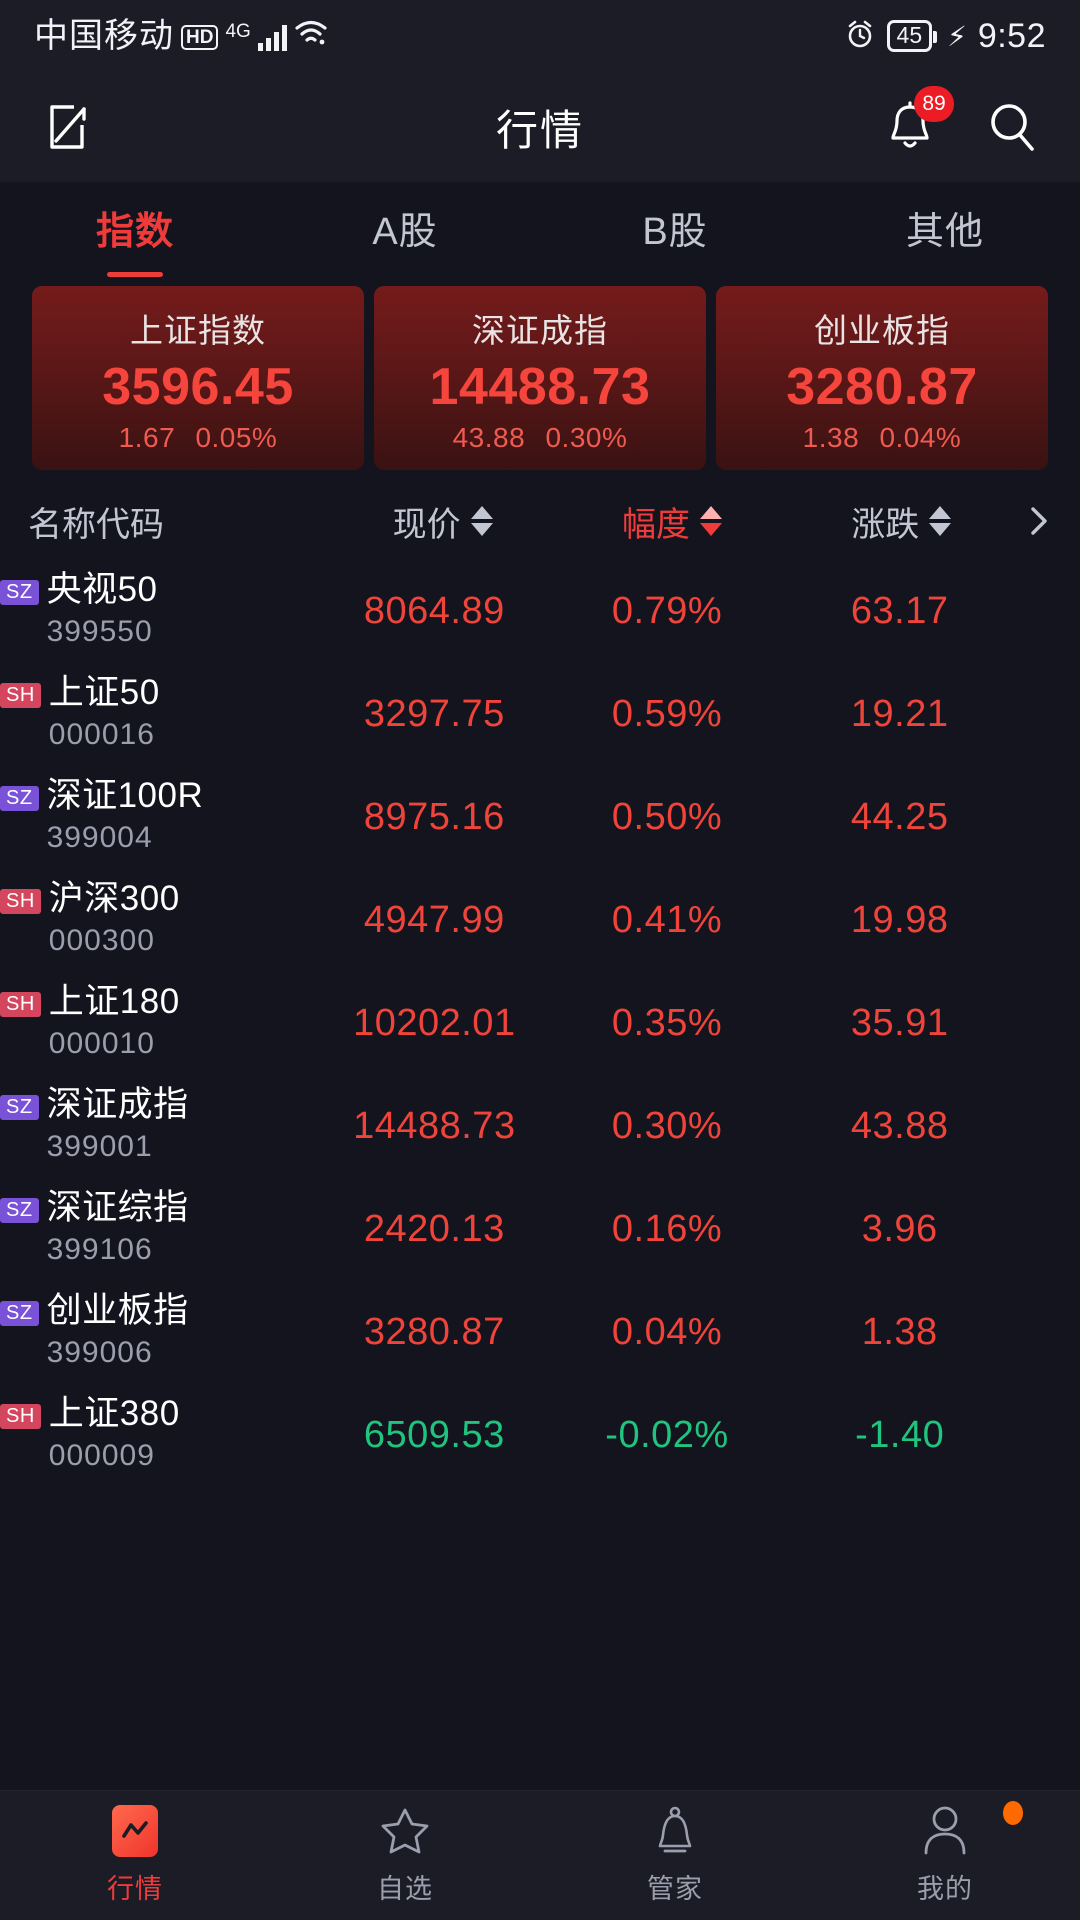  Describe the element at coordinates (667, 1229) in the screenshot. I see `quote-percent: 0.16%` at that location.